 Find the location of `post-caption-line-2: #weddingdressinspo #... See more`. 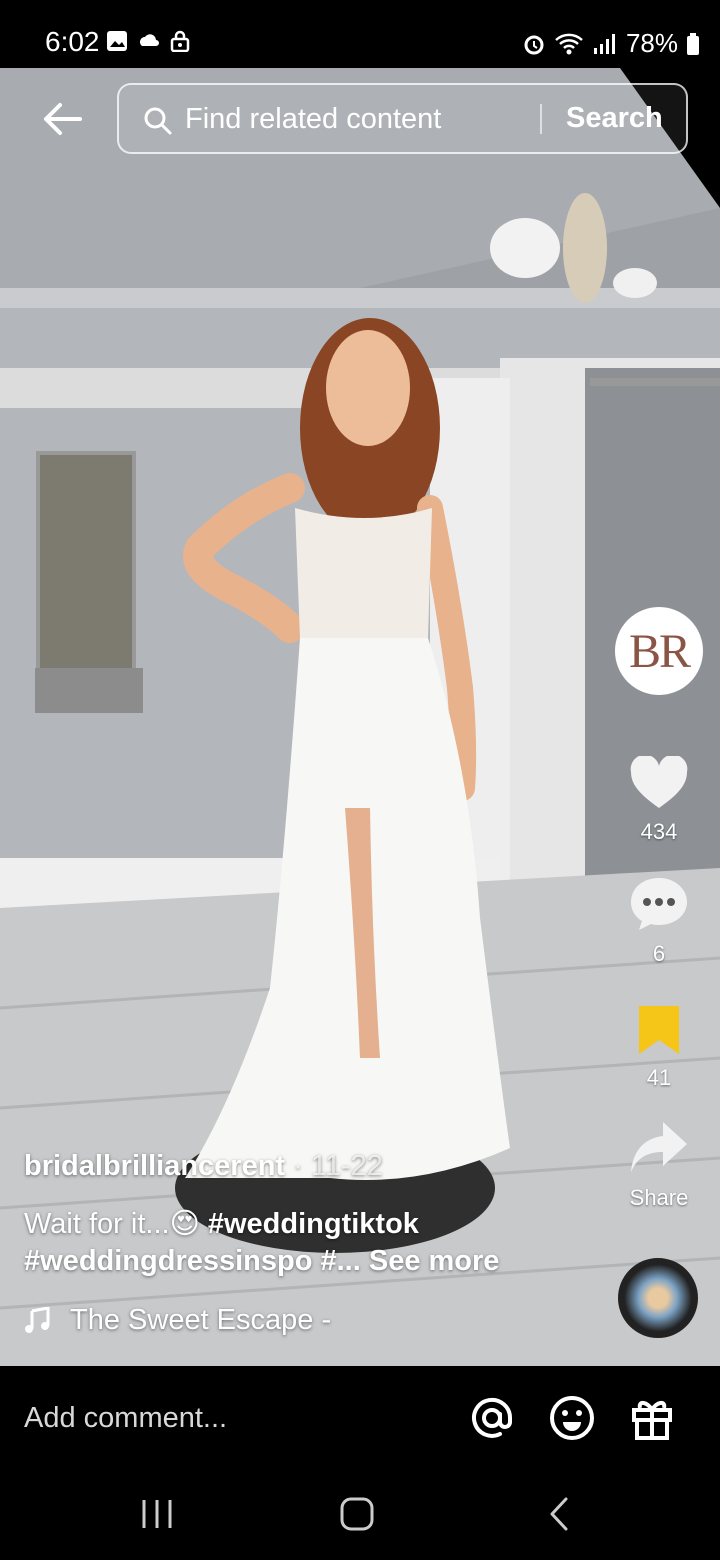

post-caption-line-2: #weddingdressinspo #... See more is located at coordinates (261, 1261).